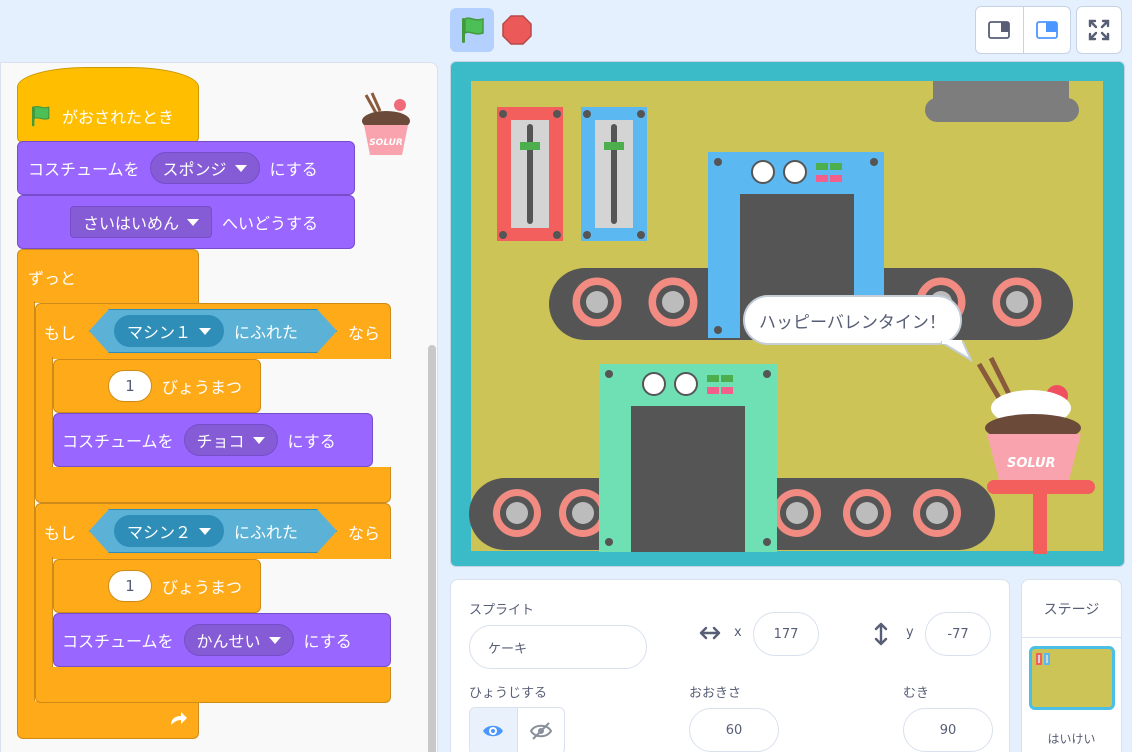 This screenshot has height=752, width=1132. I want to click on direction-value: 90, so click(948, 730).